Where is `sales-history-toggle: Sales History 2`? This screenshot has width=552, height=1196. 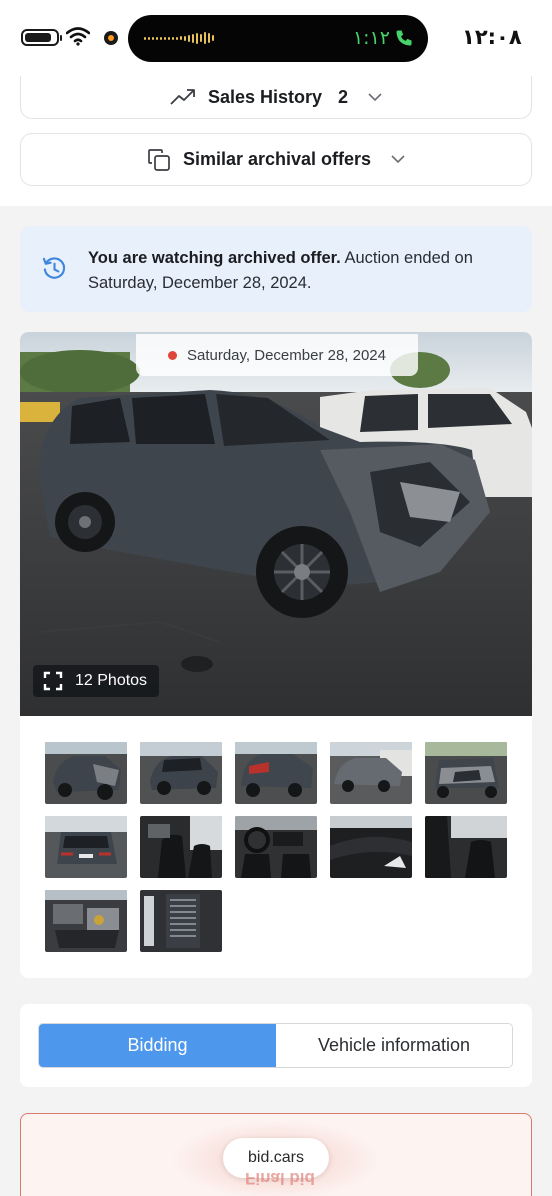
sales-history-toggle: Sales History 2 is located at coordinates (276, 97).